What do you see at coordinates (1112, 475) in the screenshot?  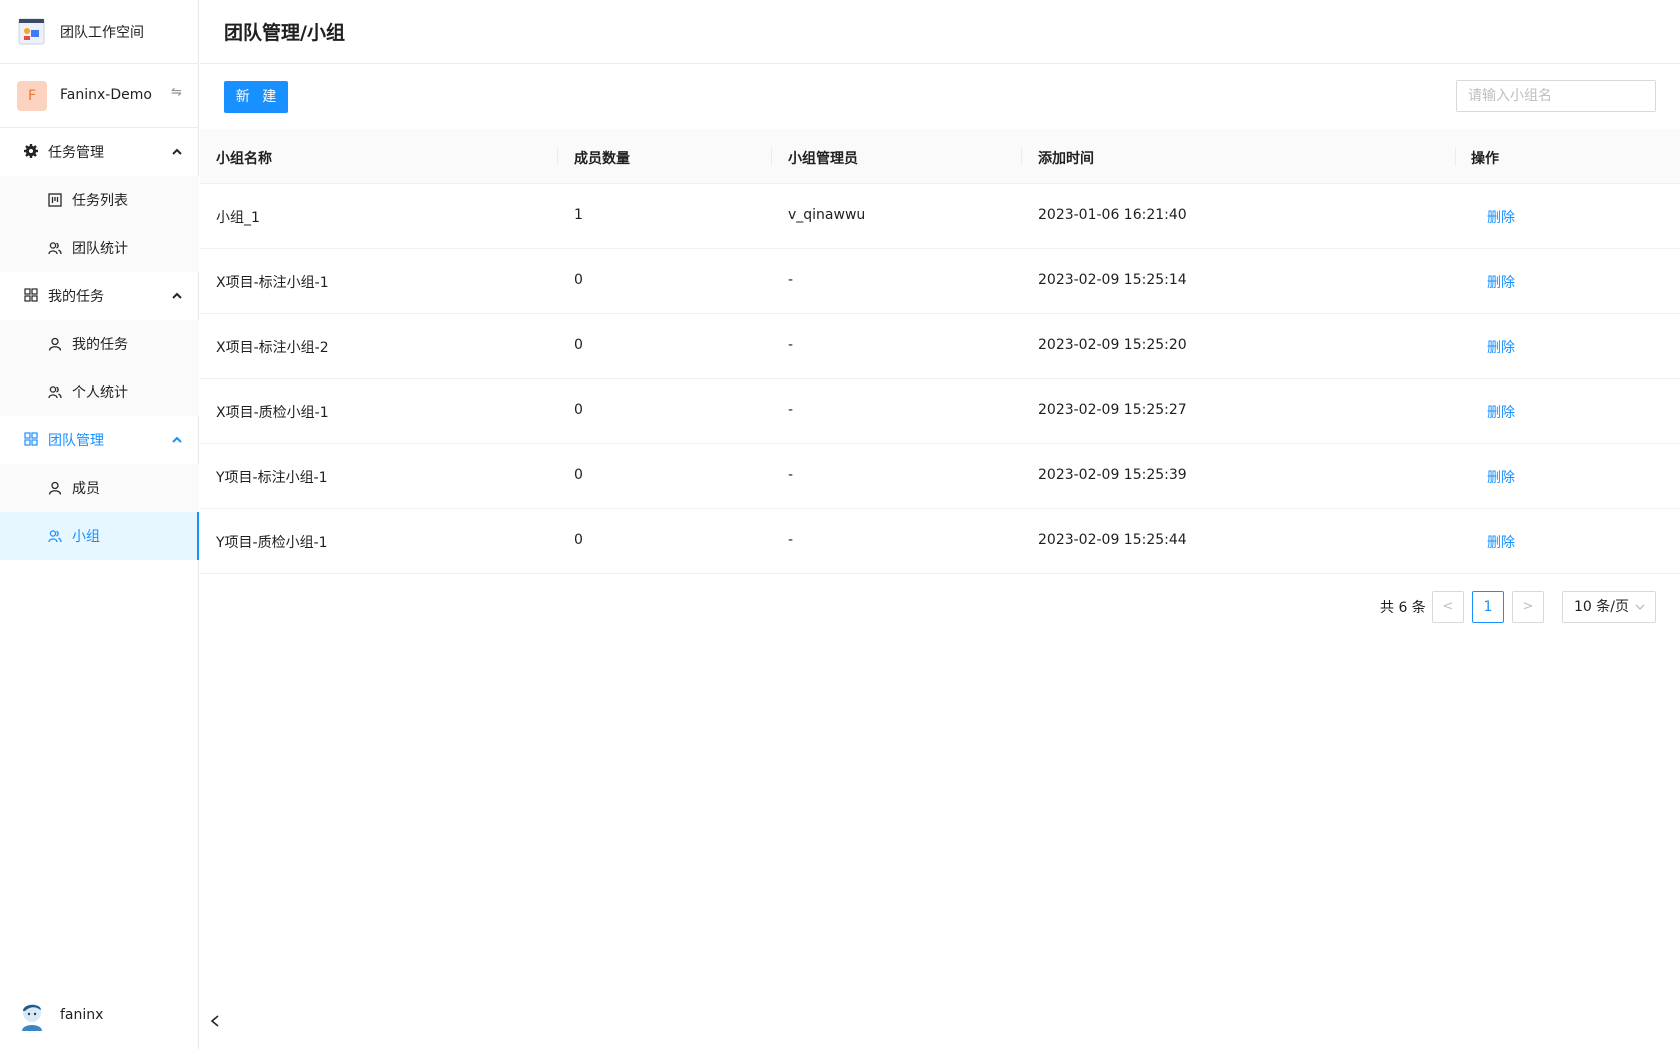 I see `cell-time: 2023-02-09 15:25:39` at bounding box center [1112, 475].